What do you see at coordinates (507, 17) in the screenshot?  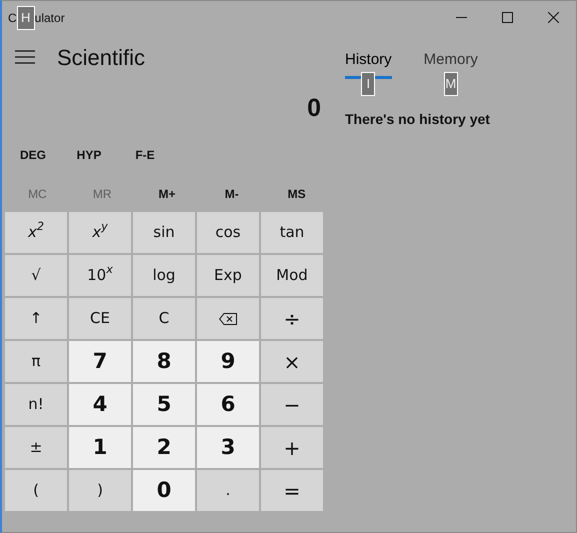 I see `maximize-icon` at bounding box center [507, 17].